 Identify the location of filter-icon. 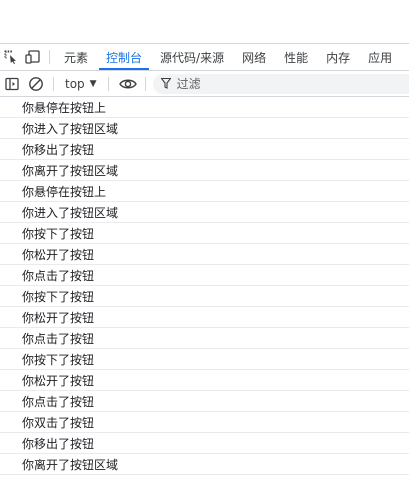
(165, 83).